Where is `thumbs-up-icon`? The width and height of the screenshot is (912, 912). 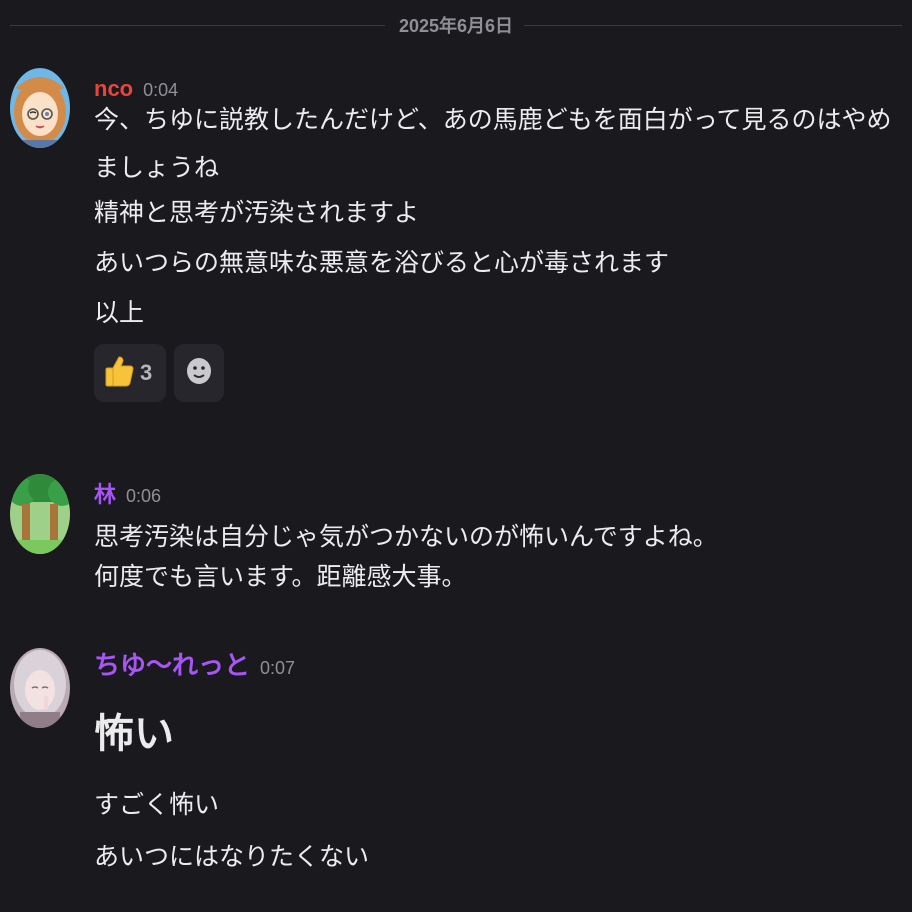
thumbs-up-icon is located at coordinates (119, 373).